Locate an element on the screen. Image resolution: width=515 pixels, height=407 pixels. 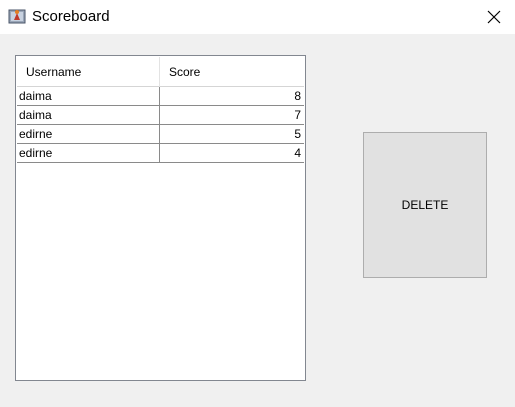
table-row: daima 7 is located at coordinates (160, 115).